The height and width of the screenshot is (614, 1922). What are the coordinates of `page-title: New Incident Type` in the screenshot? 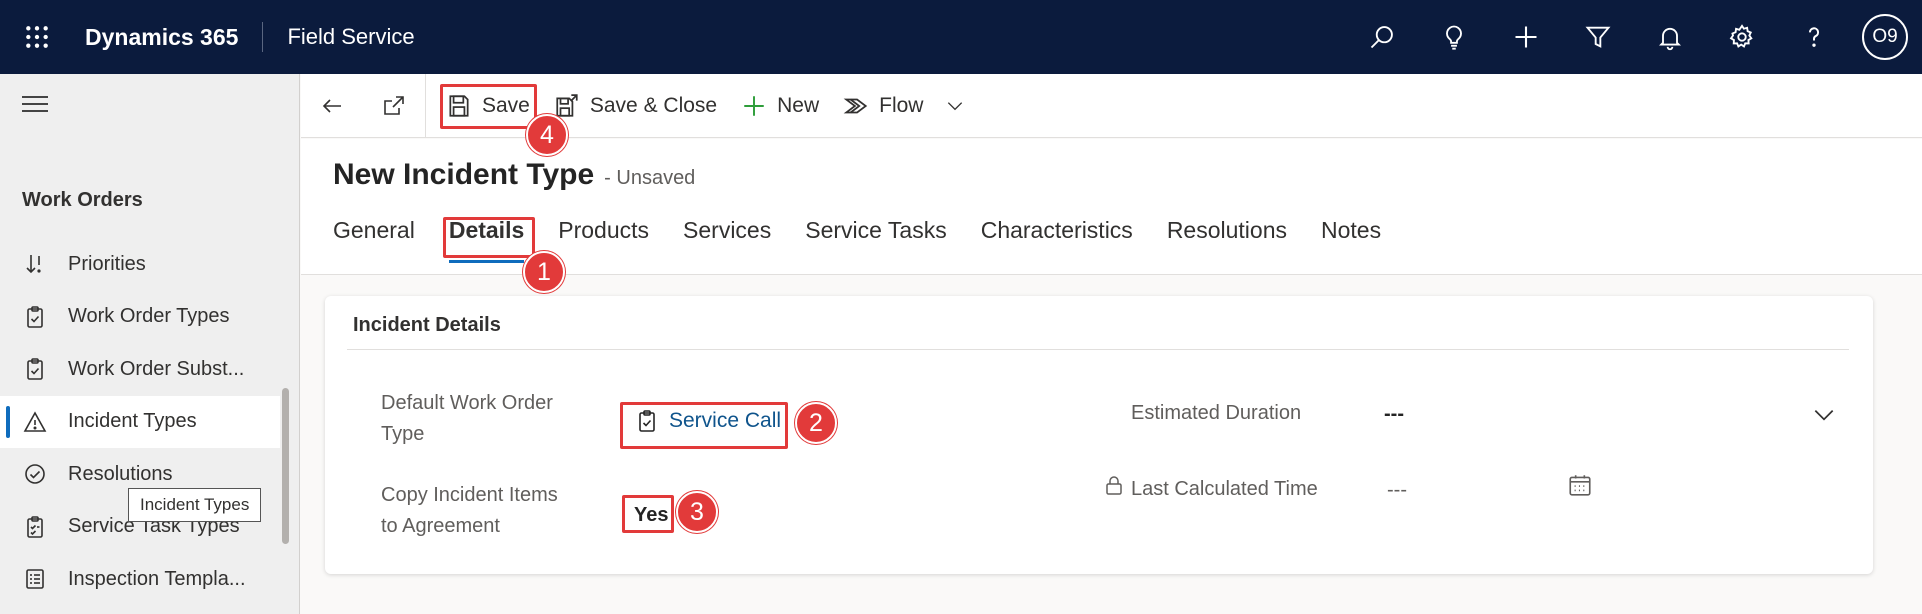 It's located at (464, 174).